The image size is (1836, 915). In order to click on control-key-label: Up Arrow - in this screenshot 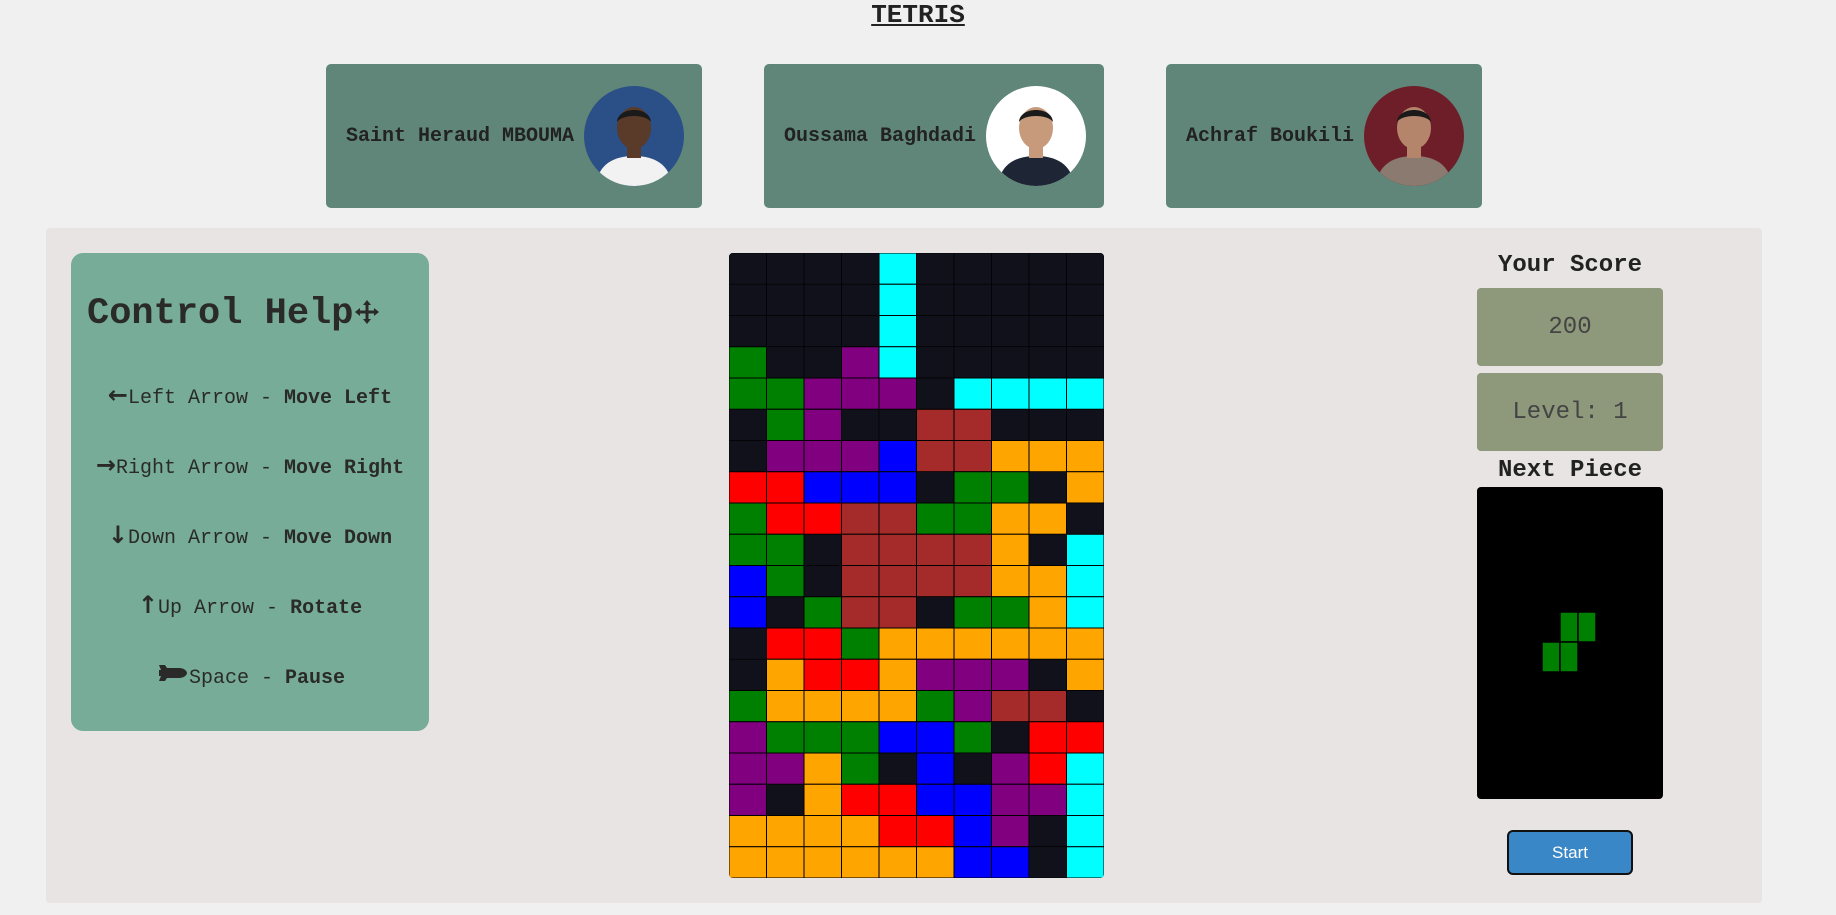, I will do `click(224, 608)`.